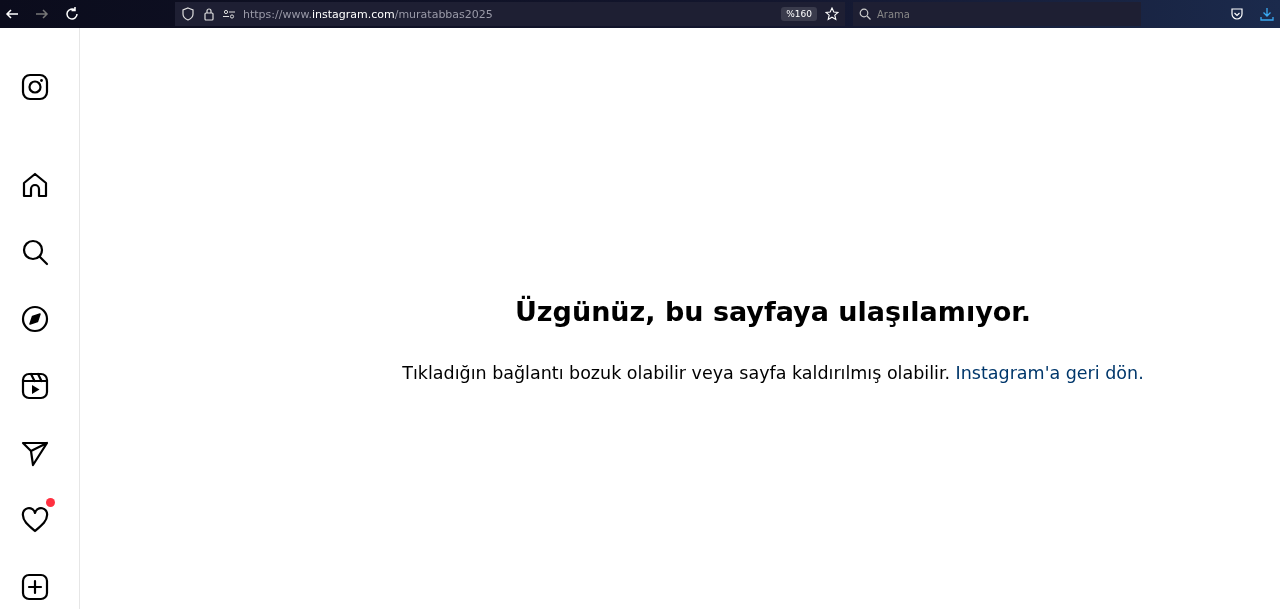  I want to click on back-to-instagram-link: Instagram'a geri dön., so click(1049, 373).